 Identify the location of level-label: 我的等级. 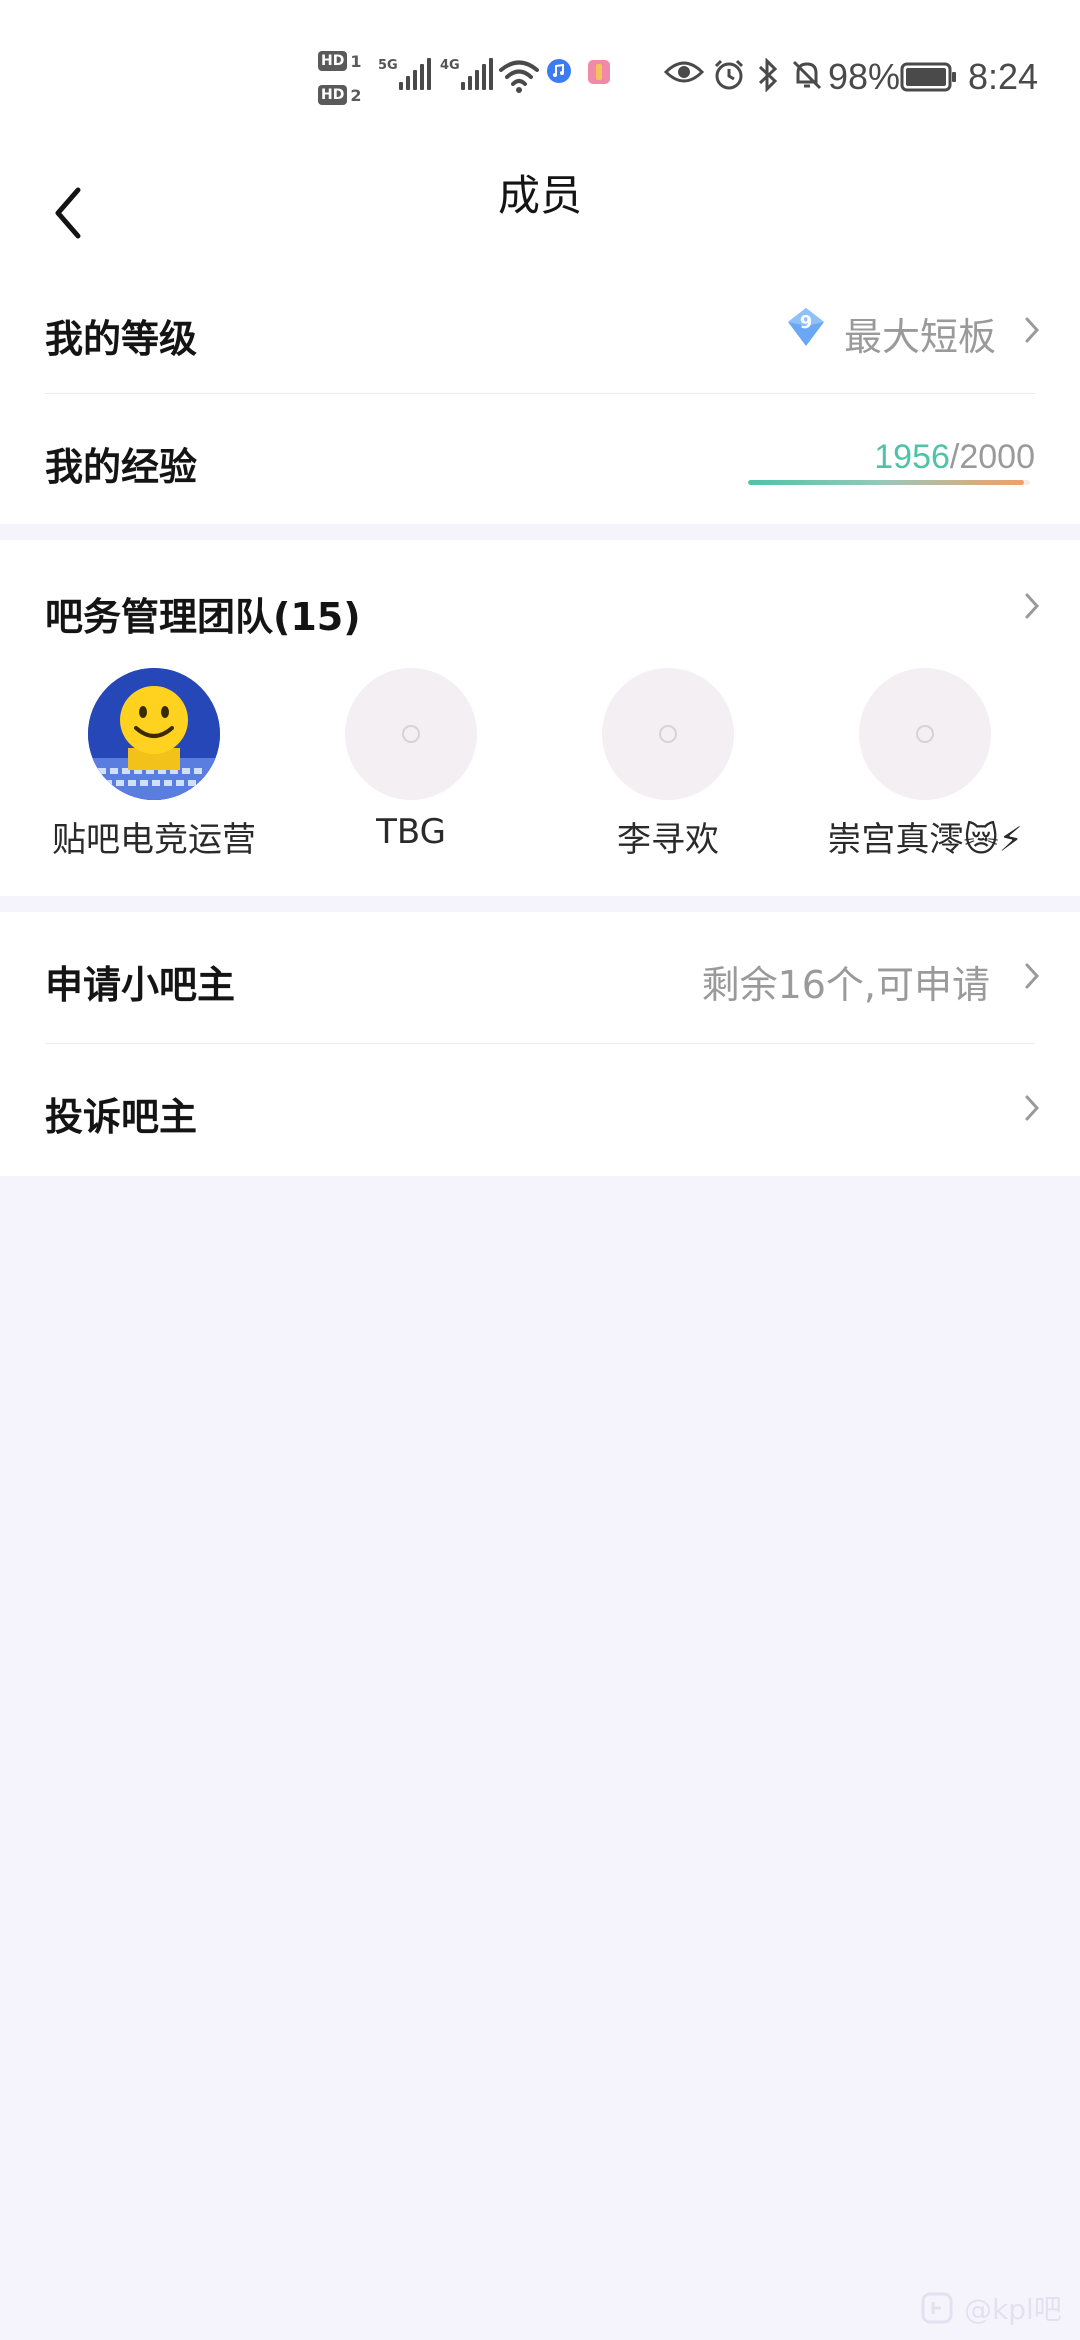
(121, 339).